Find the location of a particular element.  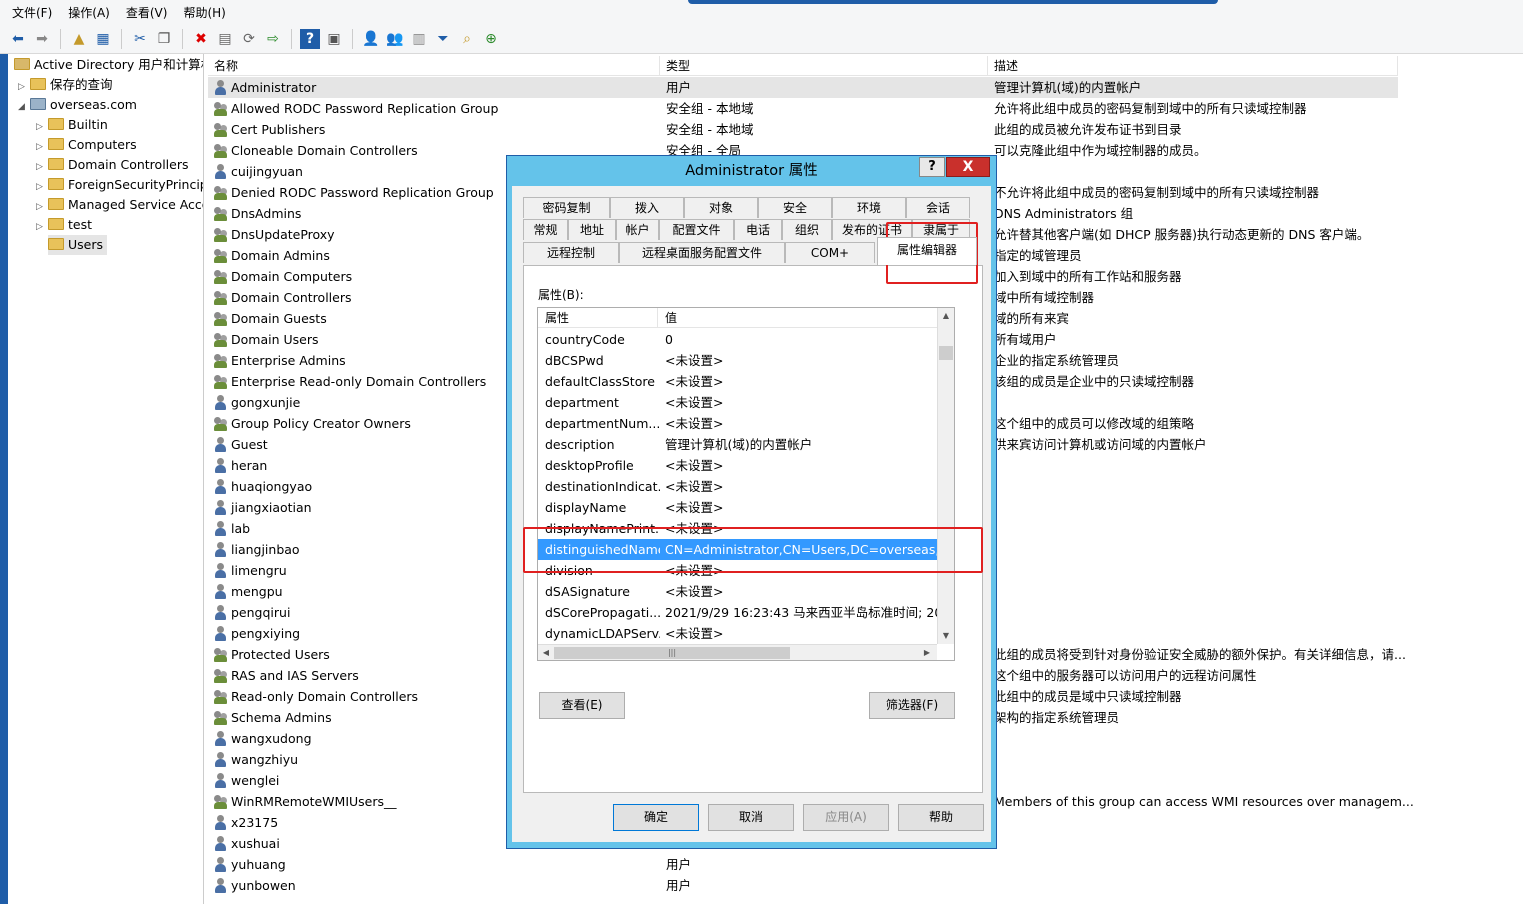

new-ou-icon: ▥ is located at coordinates (419, 39).